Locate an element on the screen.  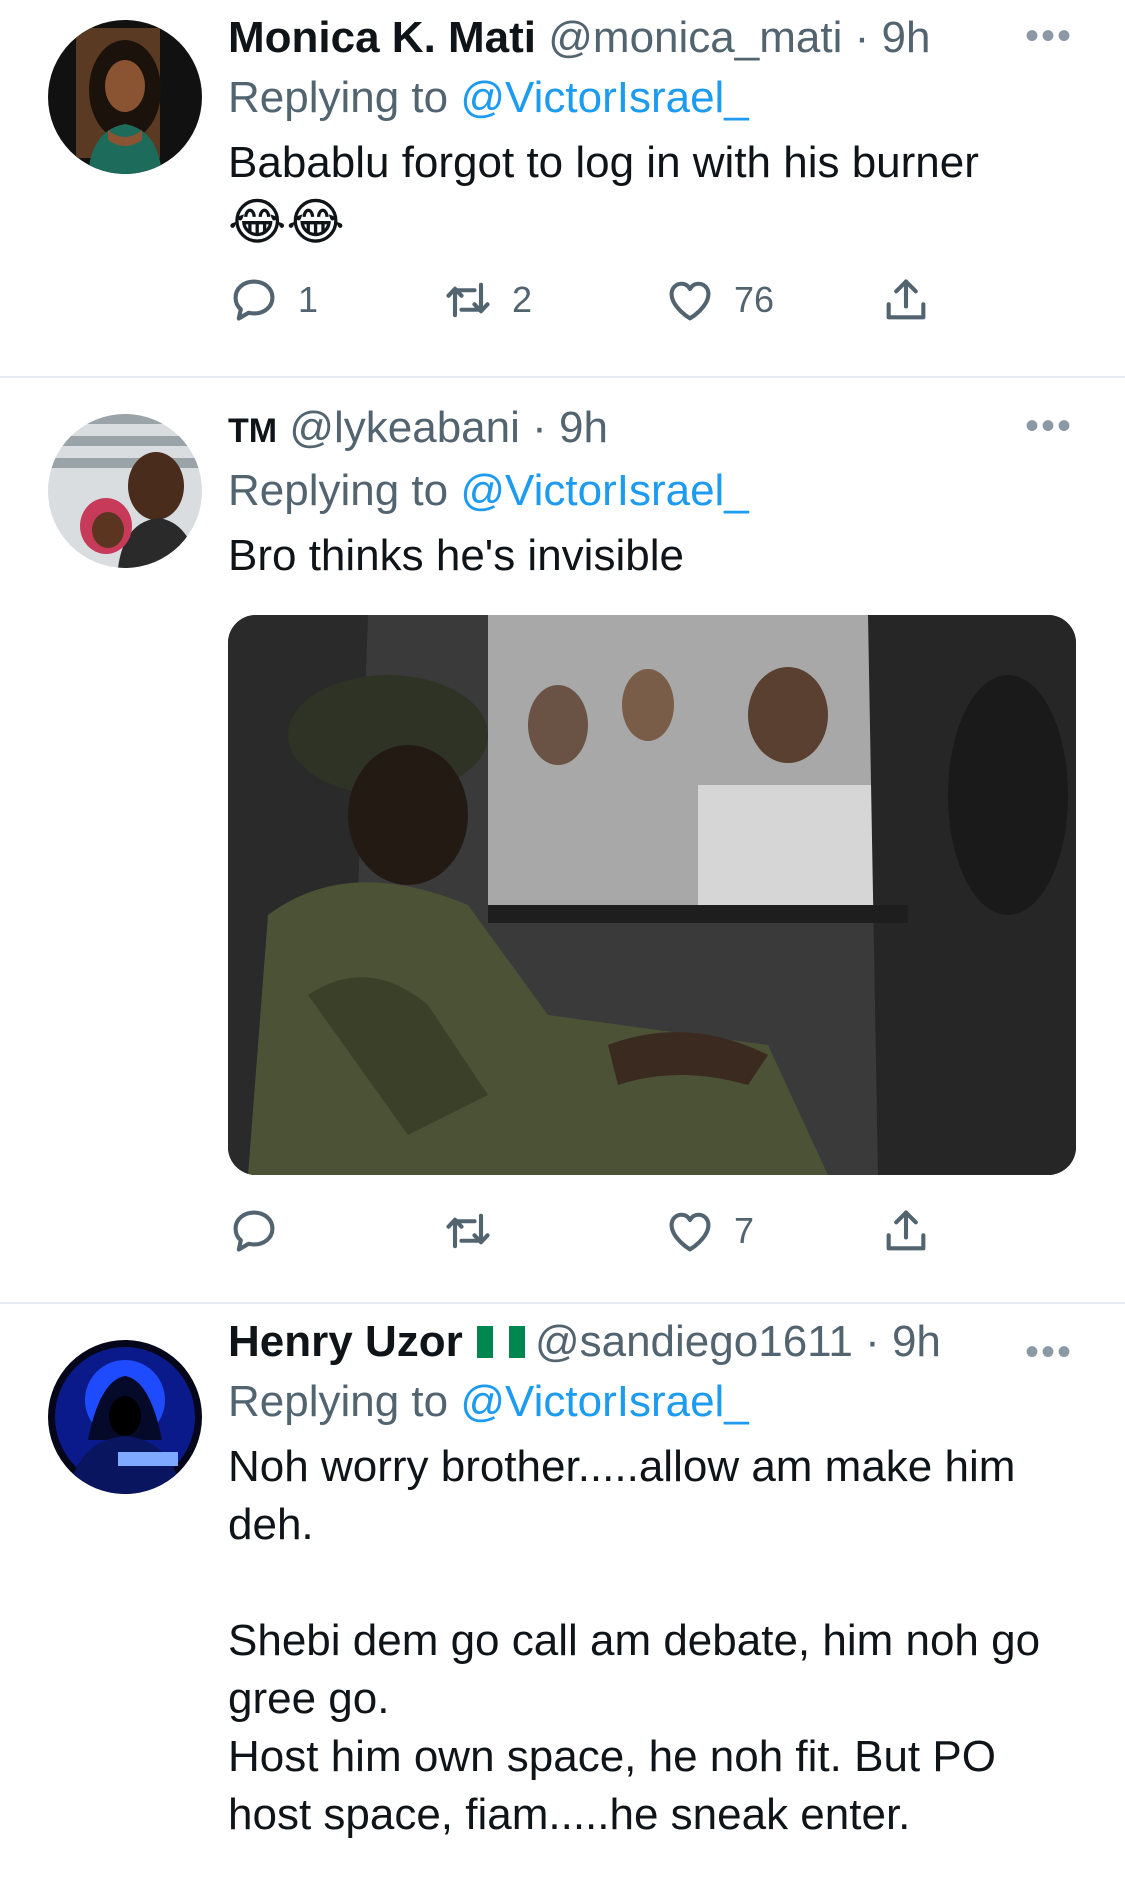
display-name: Henry Uzor is located at coordinates (345, 1341).